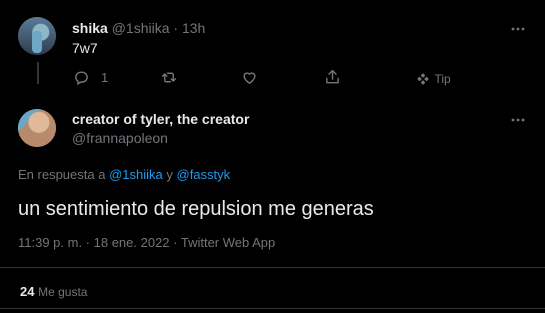 This screenshot has height=313, width=545. I want to click on tip-button: Tip, so click(433, 79).